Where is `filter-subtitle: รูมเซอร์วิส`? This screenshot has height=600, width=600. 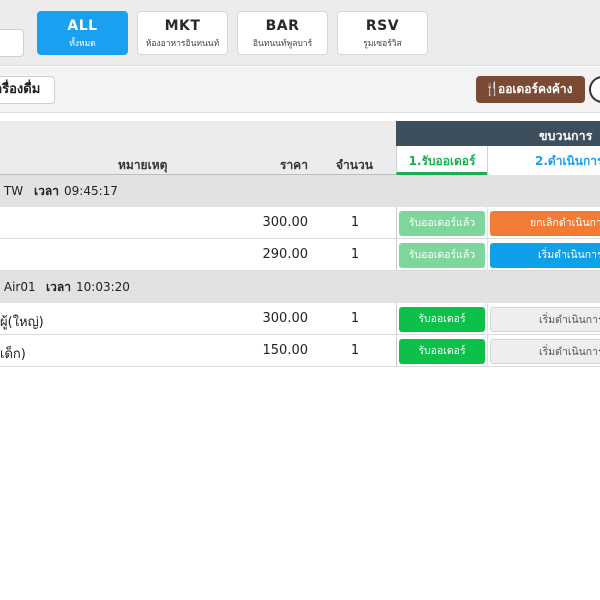 filter-subtitle: รูมเซอร์วิส is located at coordinates (382, 44).